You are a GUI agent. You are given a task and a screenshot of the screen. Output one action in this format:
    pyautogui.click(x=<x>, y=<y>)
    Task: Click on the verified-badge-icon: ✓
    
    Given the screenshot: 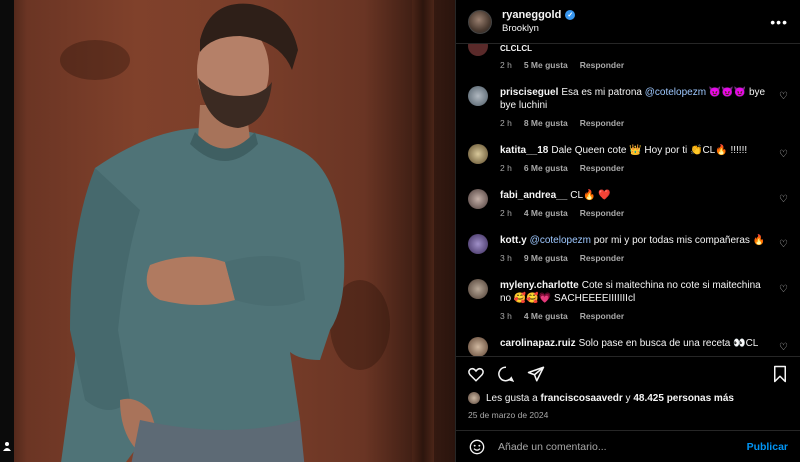 What is the action you would take?
    pyautogui.click(x=570, y=15)
    